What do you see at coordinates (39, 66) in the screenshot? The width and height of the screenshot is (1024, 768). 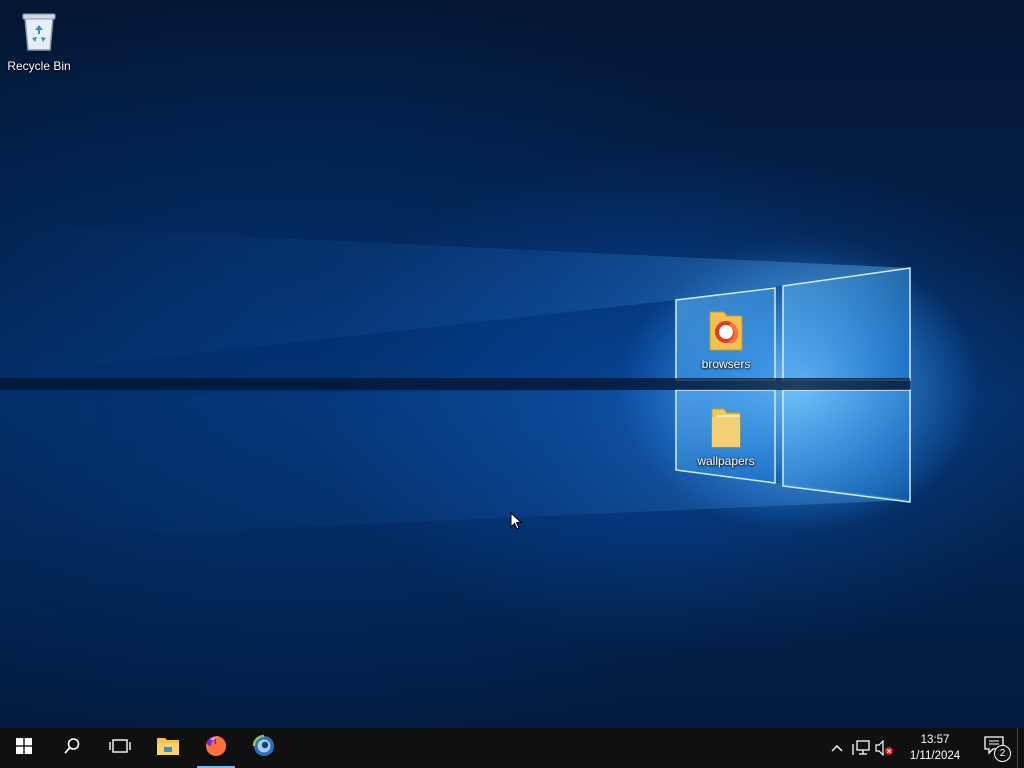 I see `recycle-bin-label: Recycle Bin` at bounding box center [39, 66].